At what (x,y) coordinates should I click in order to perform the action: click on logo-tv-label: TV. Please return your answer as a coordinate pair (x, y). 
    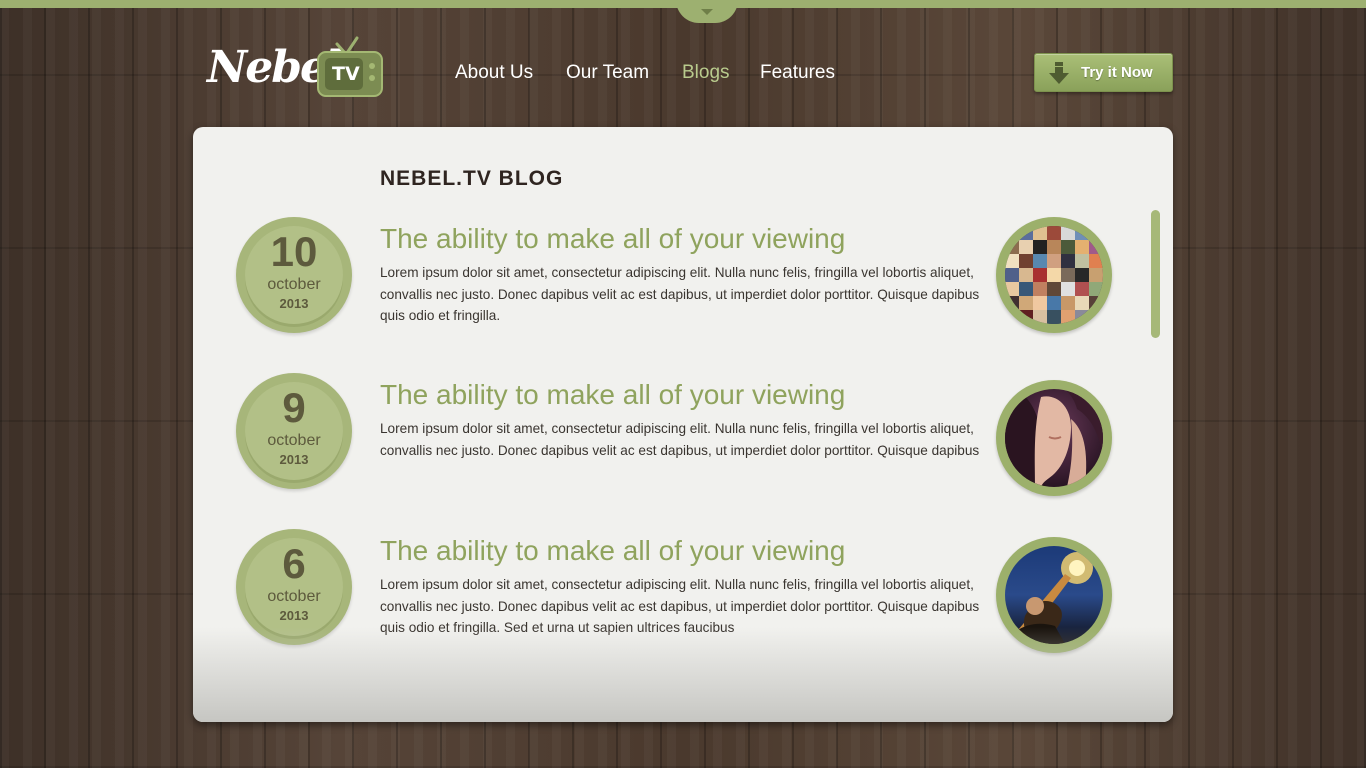
    Looking at the image, I should click on (346, 74).